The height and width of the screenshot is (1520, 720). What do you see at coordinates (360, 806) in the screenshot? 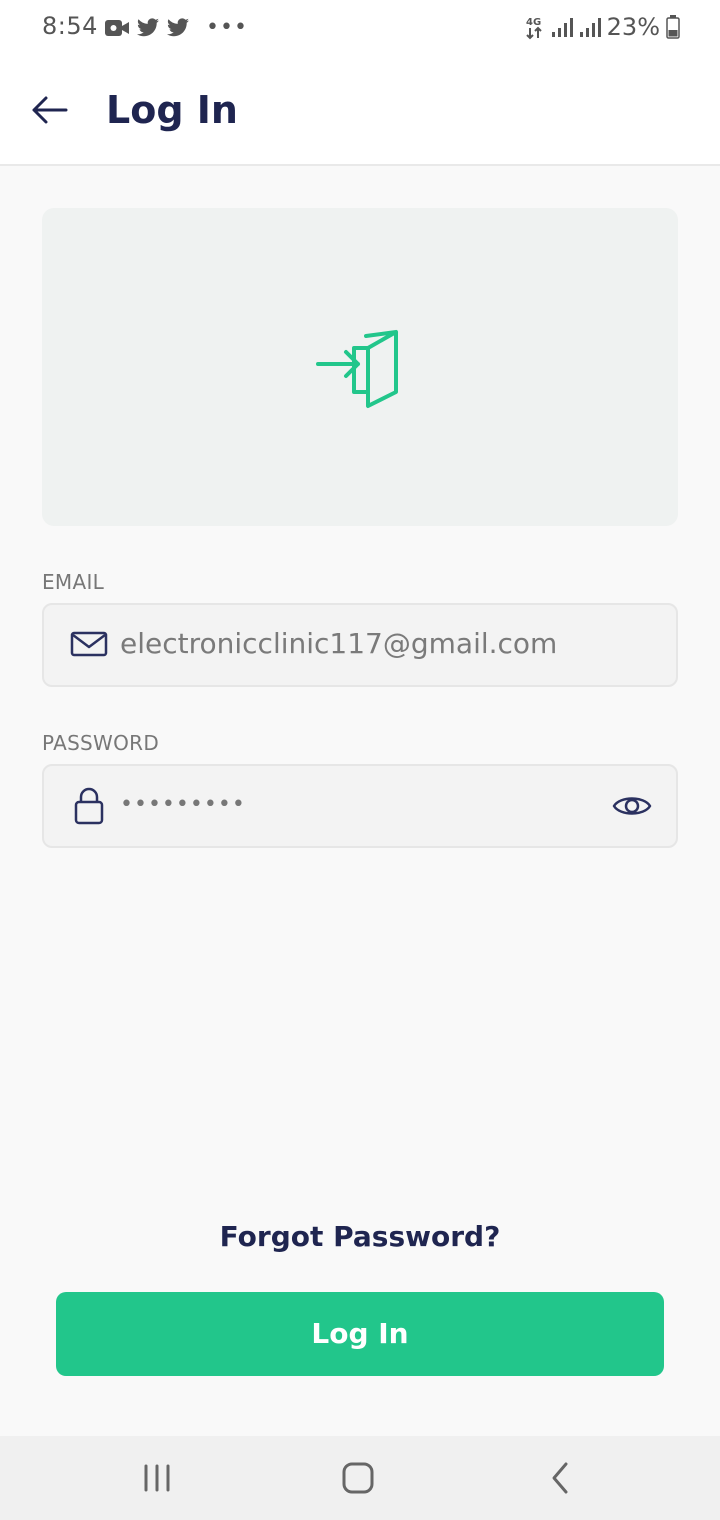
I see `password-field: •••••••••` at bounding box center [360, 806].